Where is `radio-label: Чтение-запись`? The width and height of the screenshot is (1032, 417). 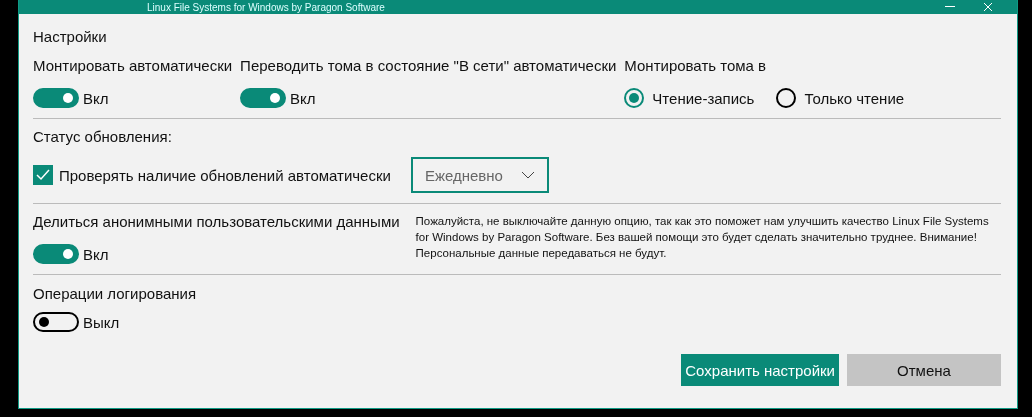
radio-label: Чтение-запись is located at coordinates (703, 98).